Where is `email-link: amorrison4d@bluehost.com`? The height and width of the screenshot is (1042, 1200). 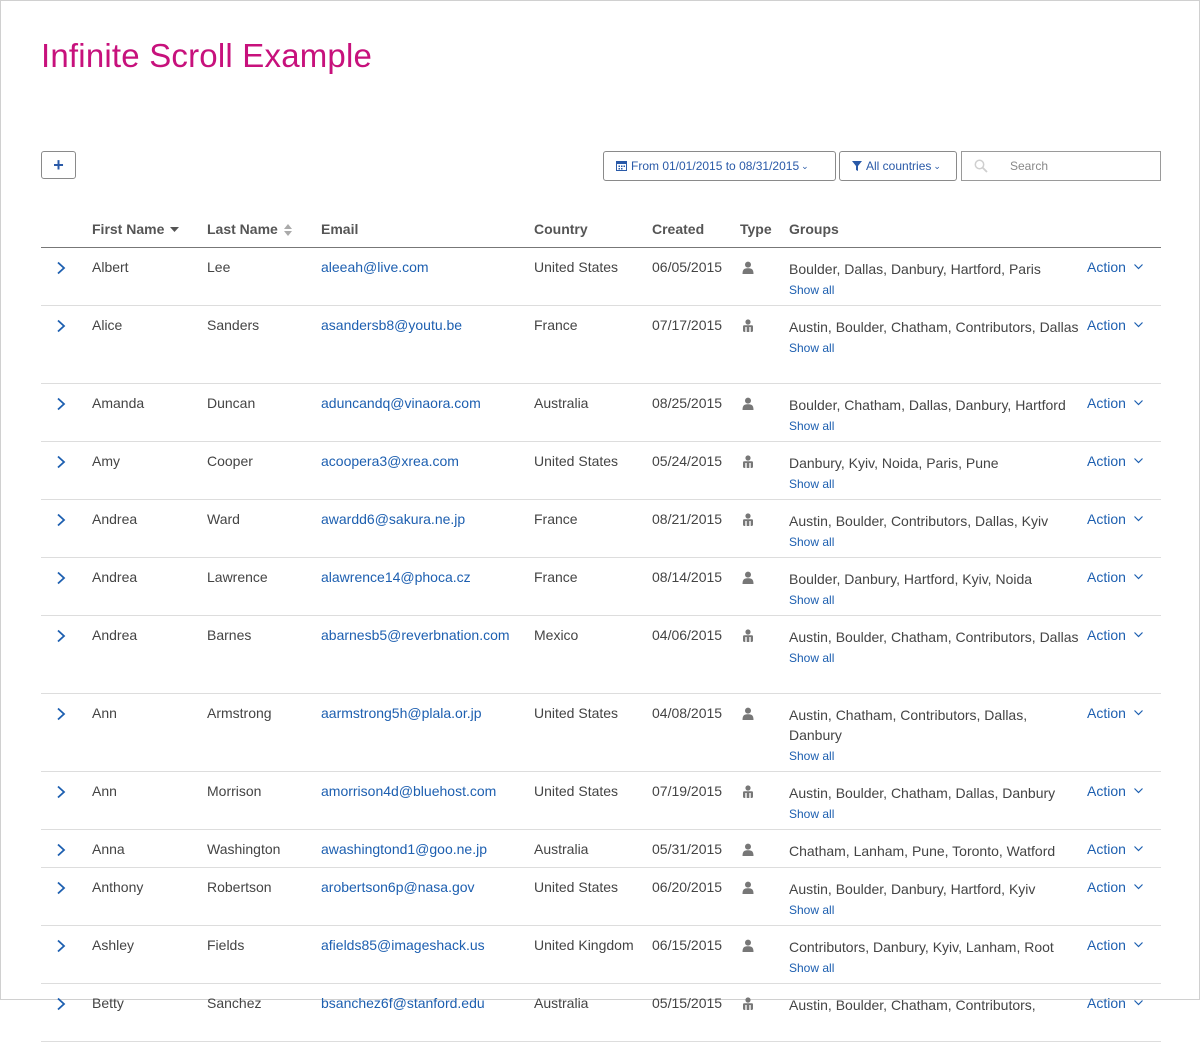 email-link: amorrison4d@bluehost.com is located at coordinates (408, 791).